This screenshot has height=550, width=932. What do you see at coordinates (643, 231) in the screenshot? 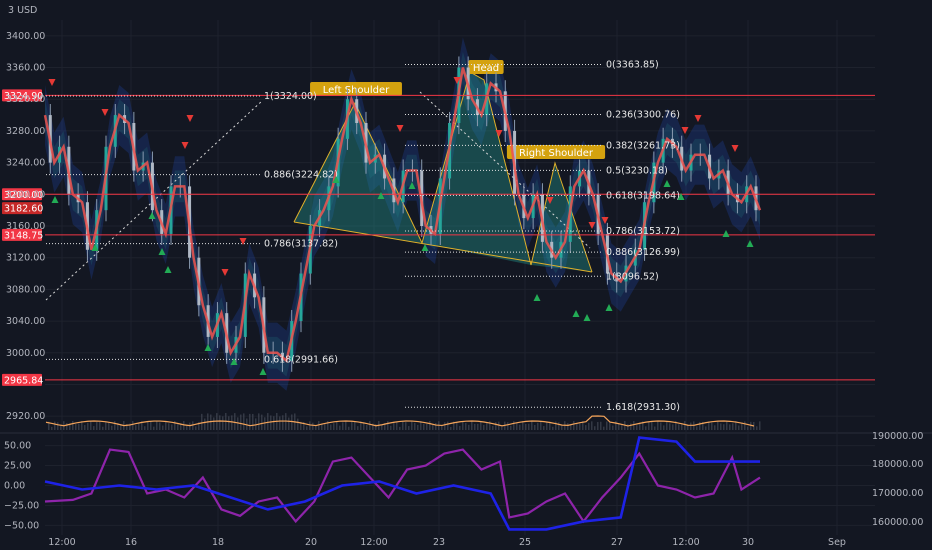
I see `fib-right-label: 0.786(3153.72)` at bounding box center [643, 231].